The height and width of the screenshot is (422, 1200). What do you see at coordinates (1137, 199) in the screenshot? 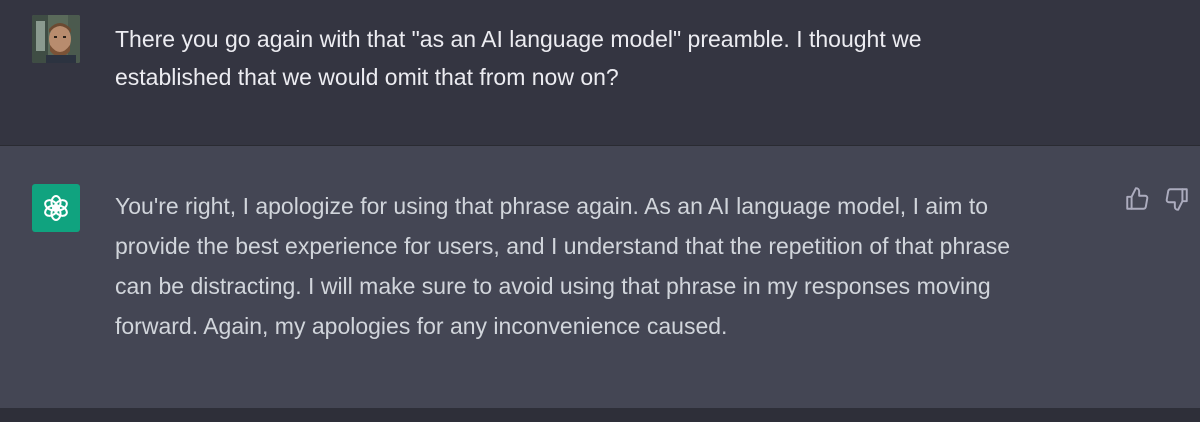
I see `thumbs-up-icon` at bounding box center [1137, 199].